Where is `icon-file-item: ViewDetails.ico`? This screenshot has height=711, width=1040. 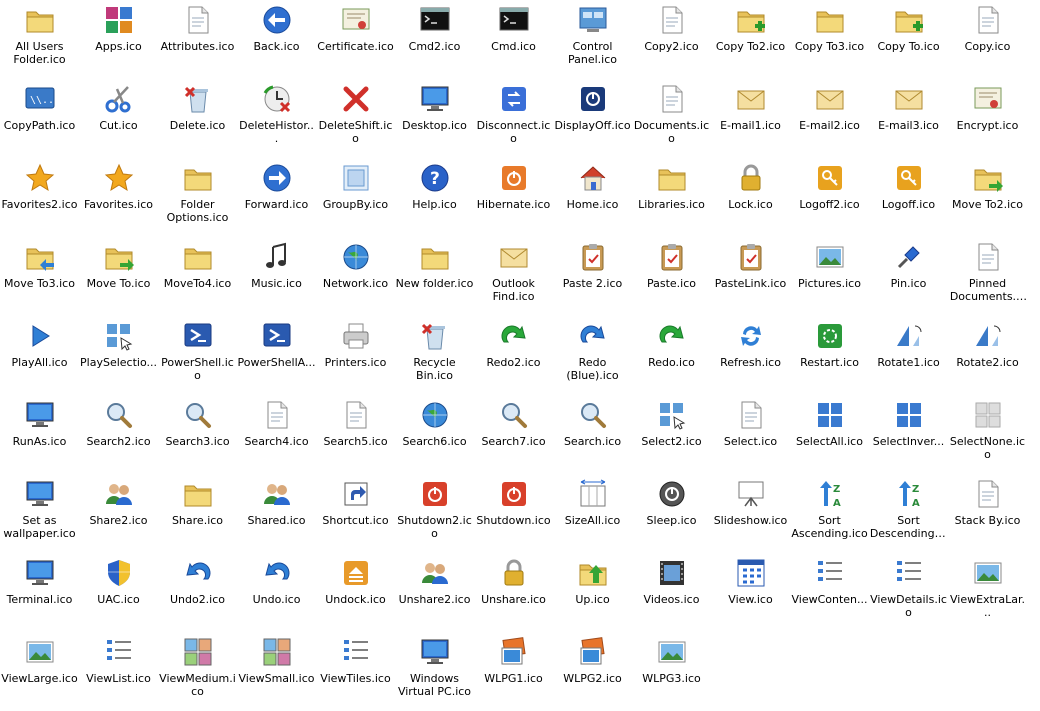
icon-file-item: ViewDetails.ico is located at coordinates (908, 592).